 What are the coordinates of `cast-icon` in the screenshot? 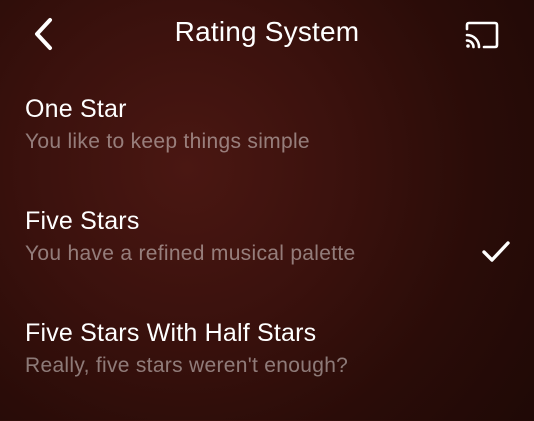 It's located at (482, 35).